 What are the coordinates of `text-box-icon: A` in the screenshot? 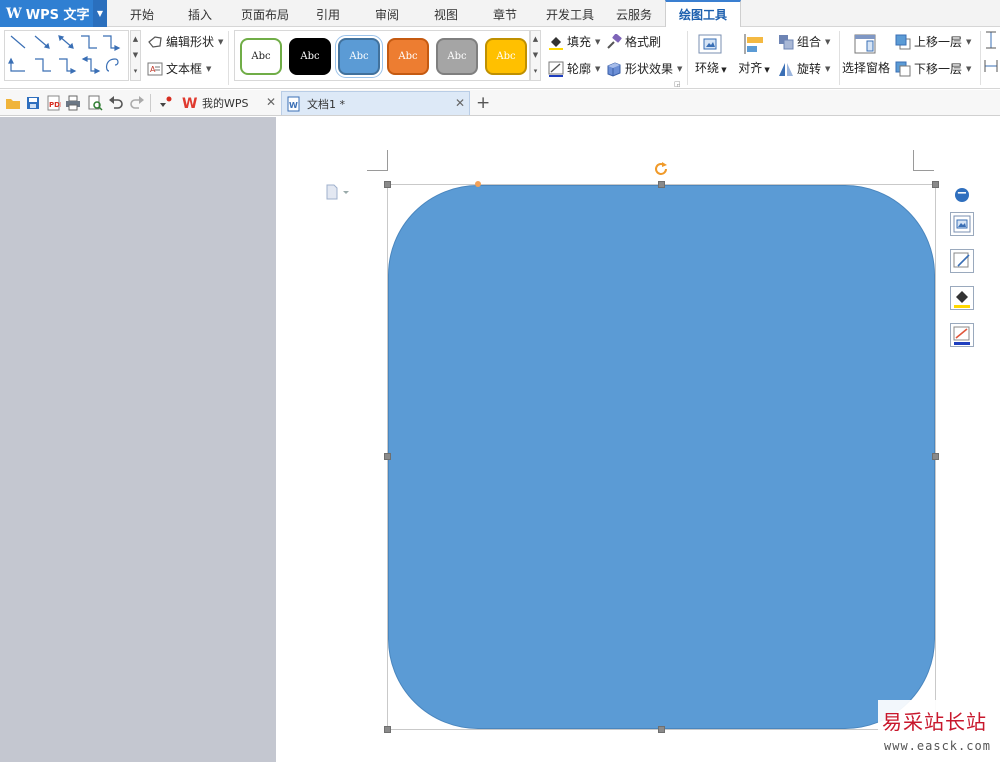 It's located at (155, 69).